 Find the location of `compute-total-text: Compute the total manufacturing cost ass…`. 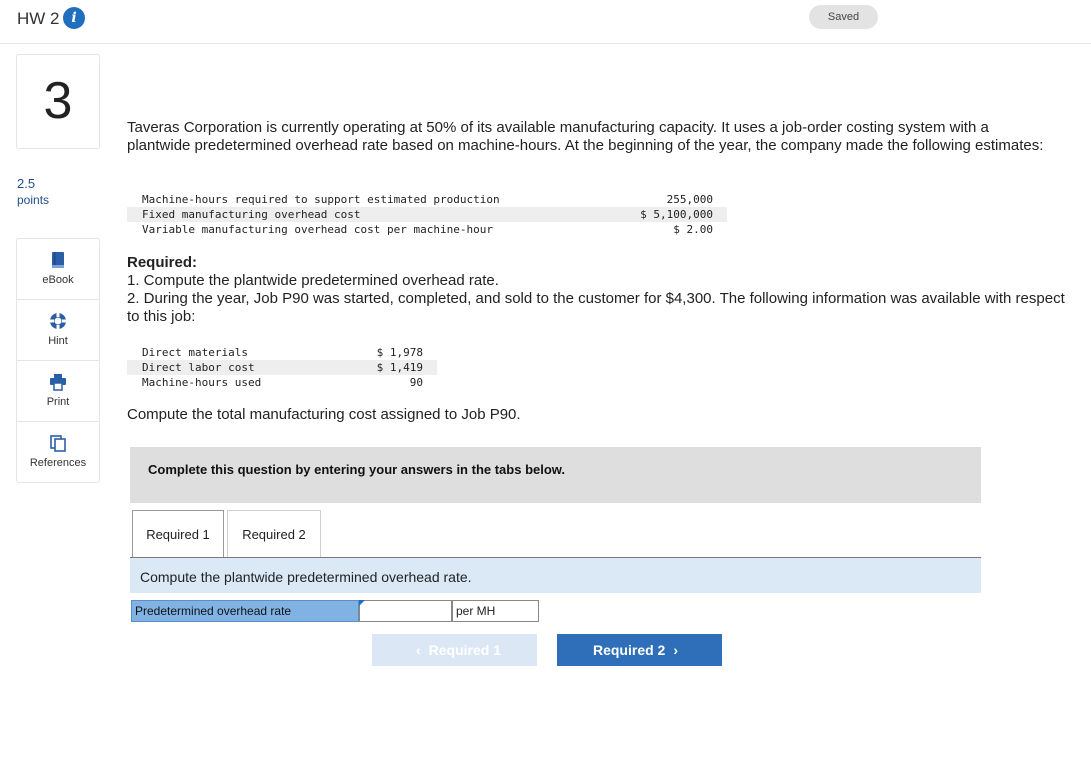

compute-total-text: Compute the total manufacturing cost ass… is located at coordinates (324, 414).